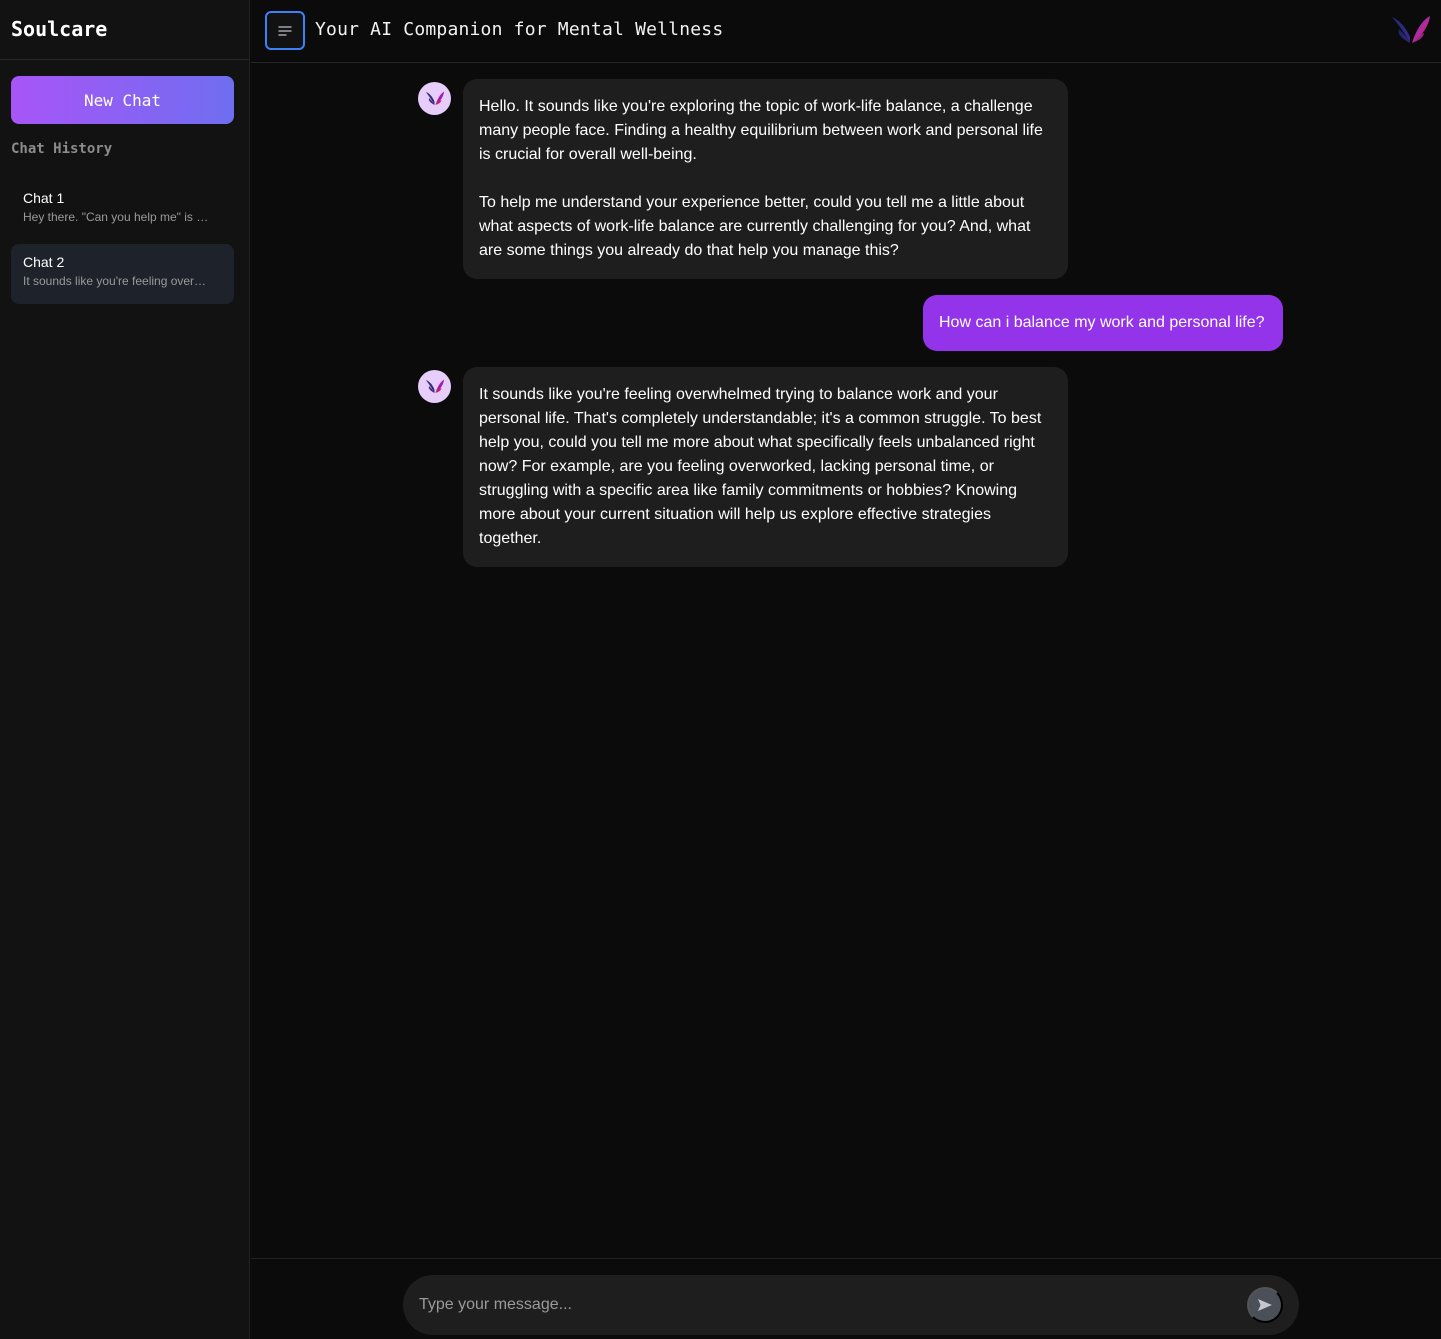 Image resolution: width=1441 pixels, height=1339 pixels. What do you see at coordinates (62, 149) in the screenshot?
I see `chat-history-heading: Chat History` at bounding box center [62, 149].